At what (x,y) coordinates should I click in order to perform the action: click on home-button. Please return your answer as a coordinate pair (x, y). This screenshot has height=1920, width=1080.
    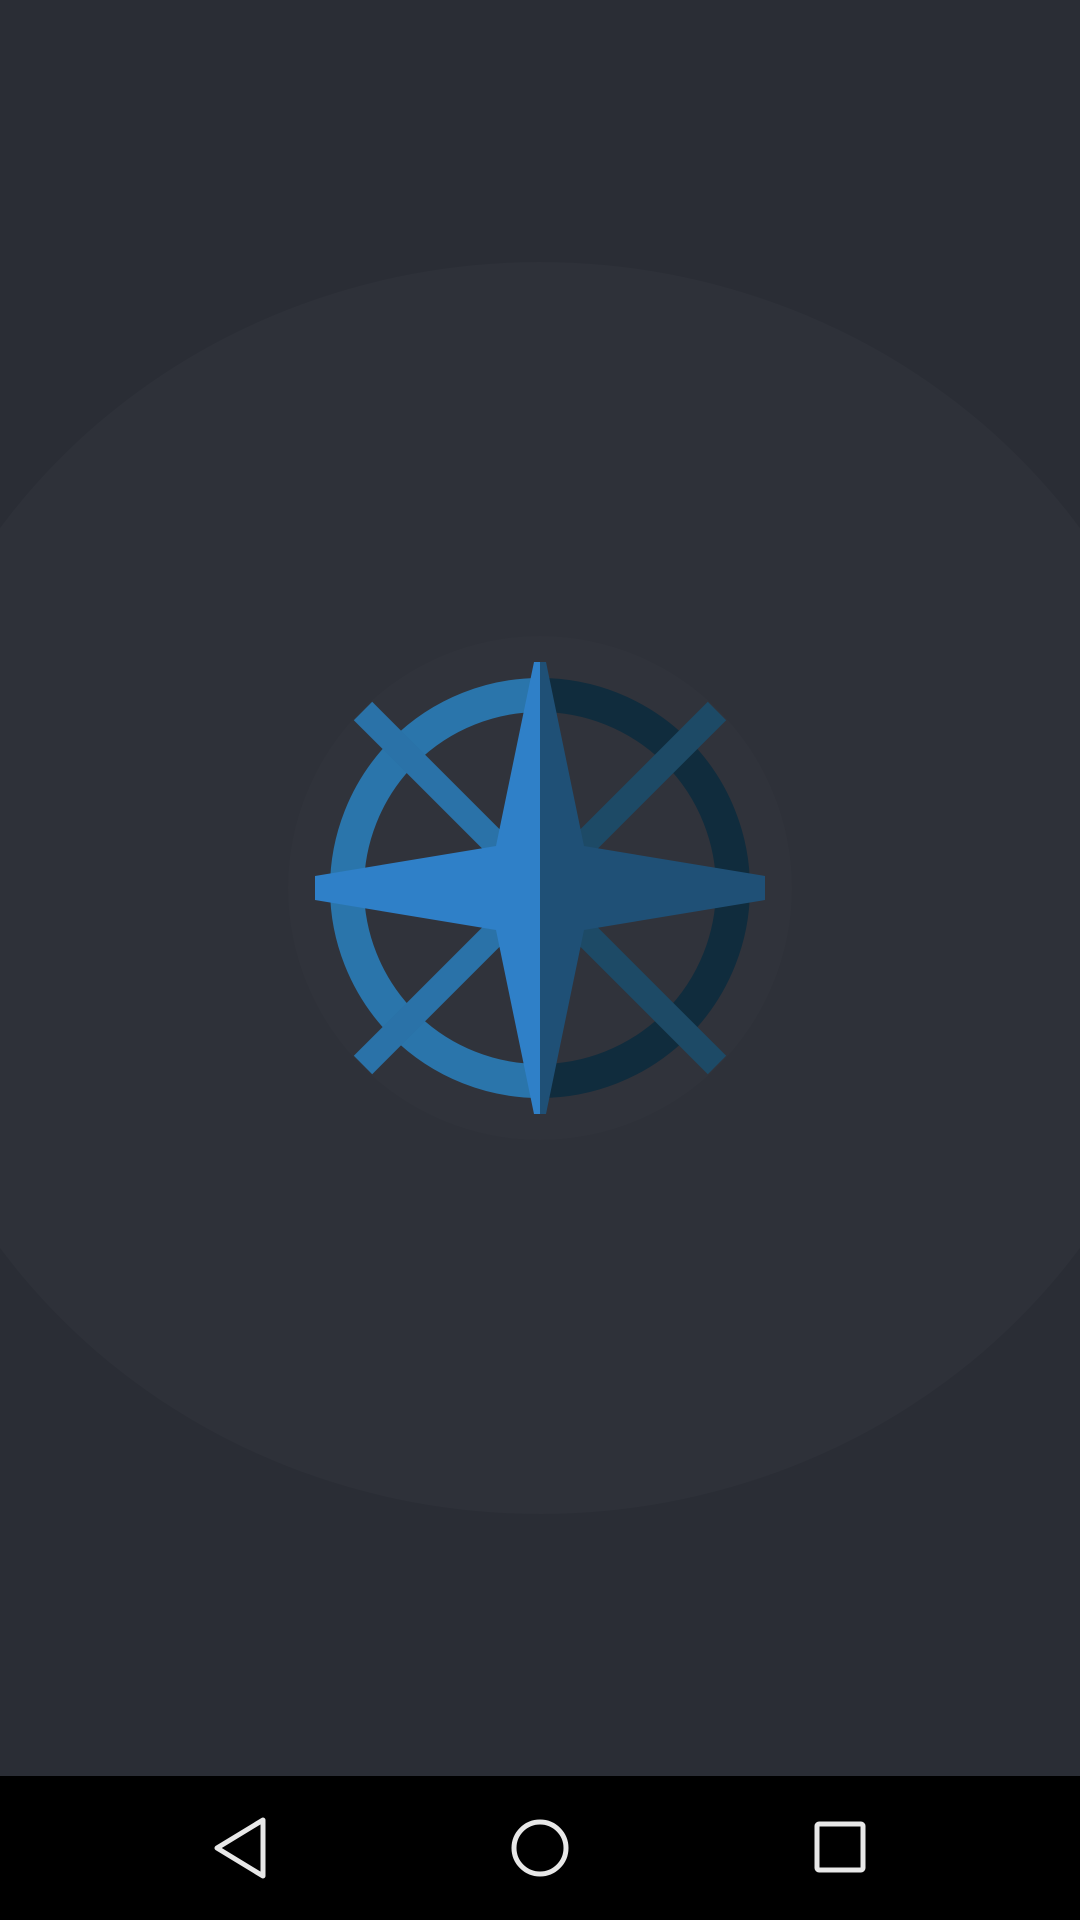
    Looking at the image, I should click on (540, 1848).